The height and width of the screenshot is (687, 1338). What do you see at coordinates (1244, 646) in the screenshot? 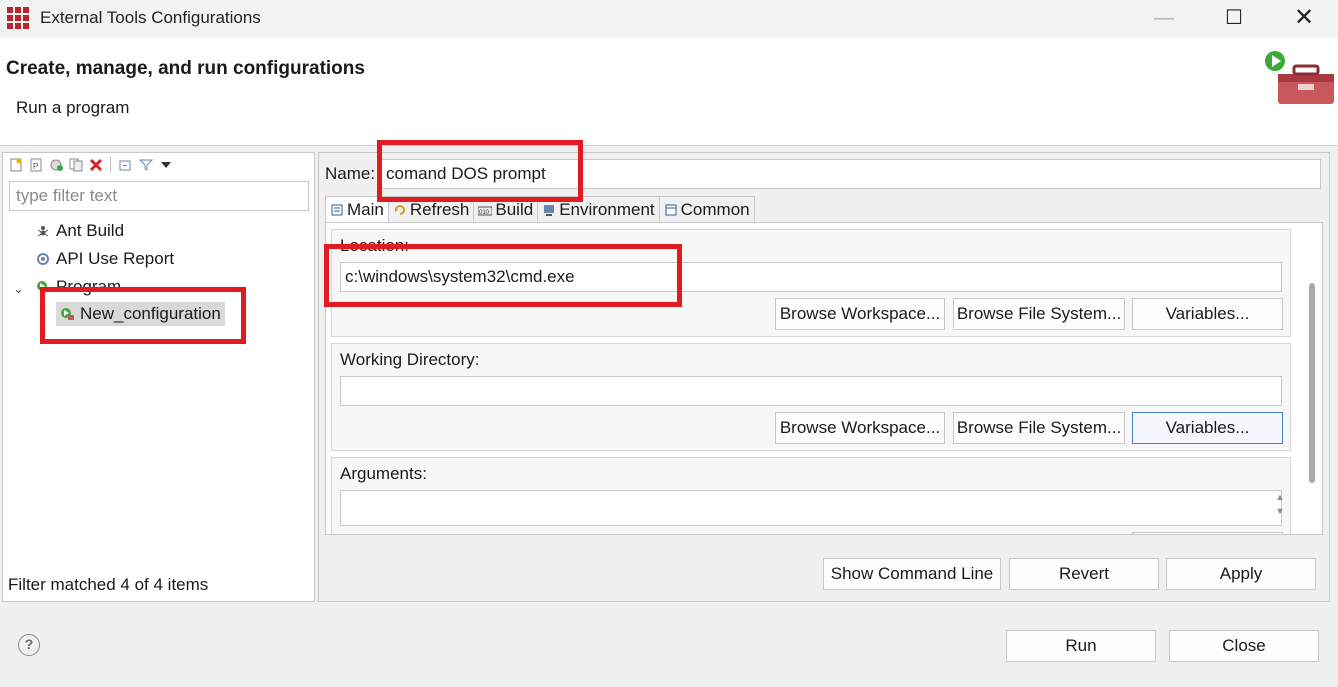
I see `close-button: Close` at bounding box center [1244, 646].